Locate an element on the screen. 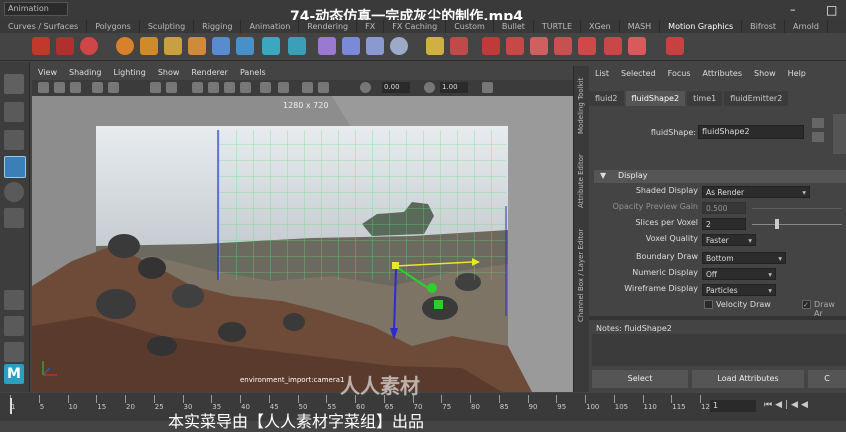  gamma-icon is located at coordinates (429, 87).